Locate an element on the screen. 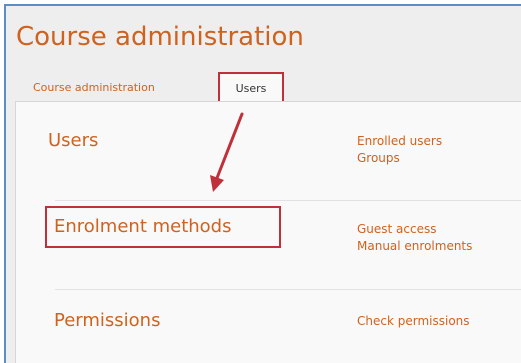 This screenshot has height=363, width=521. section-heading-users: Users is located at coordinates (73, 140).